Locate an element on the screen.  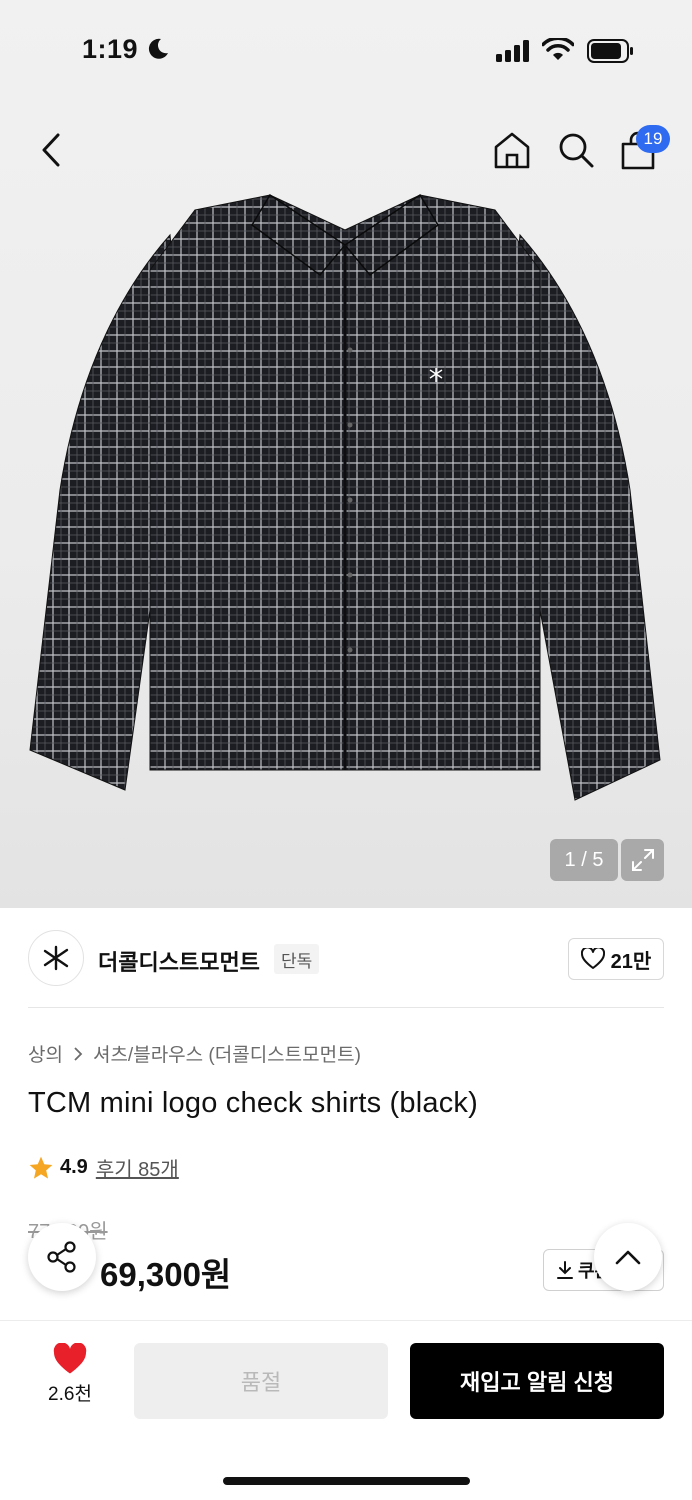
chevron-up-icon is located at coordinates (628, 1257).